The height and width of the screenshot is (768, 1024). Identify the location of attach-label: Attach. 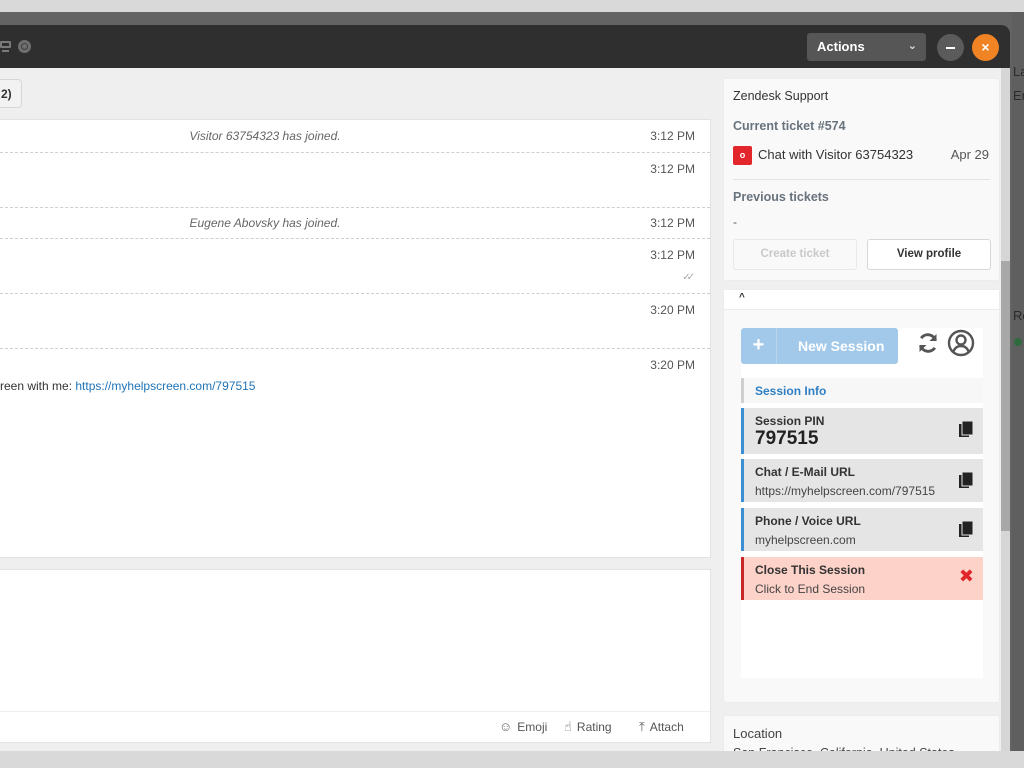
(666, 727).